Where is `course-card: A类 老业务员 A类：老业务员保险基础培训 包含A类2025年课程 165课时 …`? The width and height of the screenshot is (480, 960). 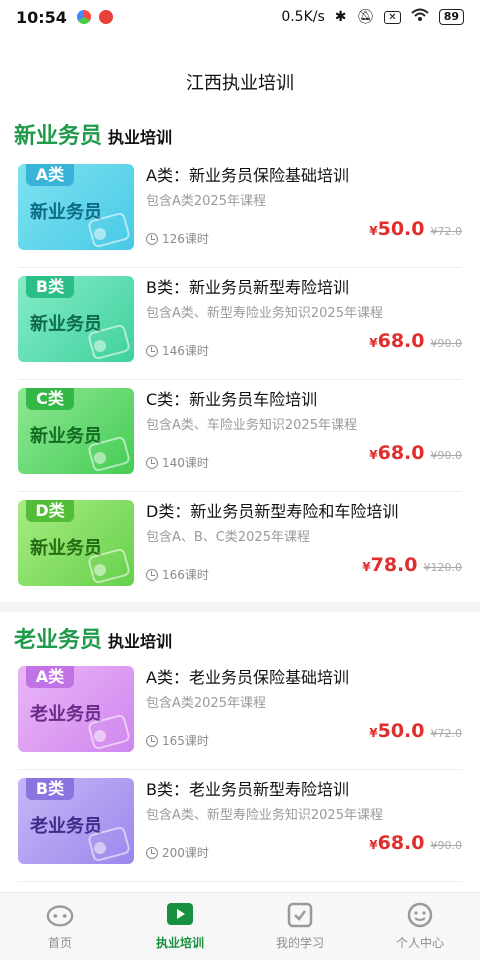 course-card: A类 老业务员 A类：老业务员保险基础培训 包含A类2025年课程 165课时 … is located at coordinates (240, 714).